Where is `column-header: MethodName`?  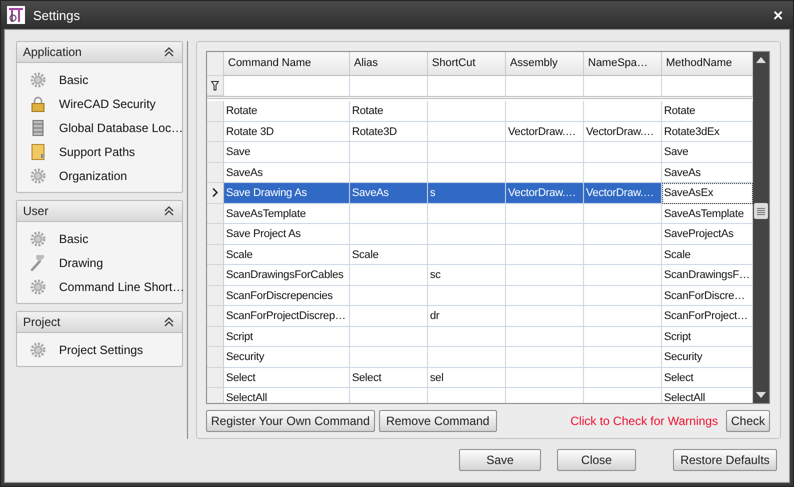
column-header: MethodName is located at coordinates (707, 64).